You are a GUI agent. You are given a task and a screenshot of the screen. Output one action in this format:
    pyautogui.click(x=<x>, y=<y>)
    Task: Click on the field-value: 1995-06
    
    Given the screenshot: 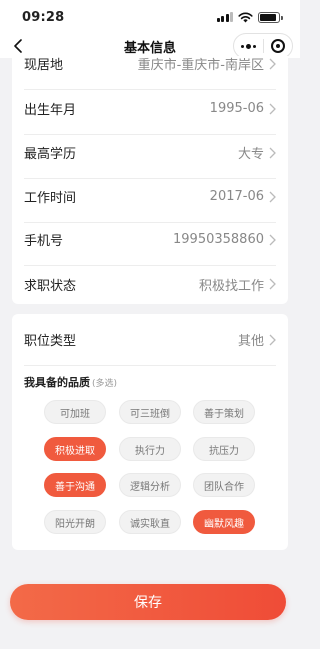 What is the action you would take?
    pyautogui.click(x=236, y=108)
    